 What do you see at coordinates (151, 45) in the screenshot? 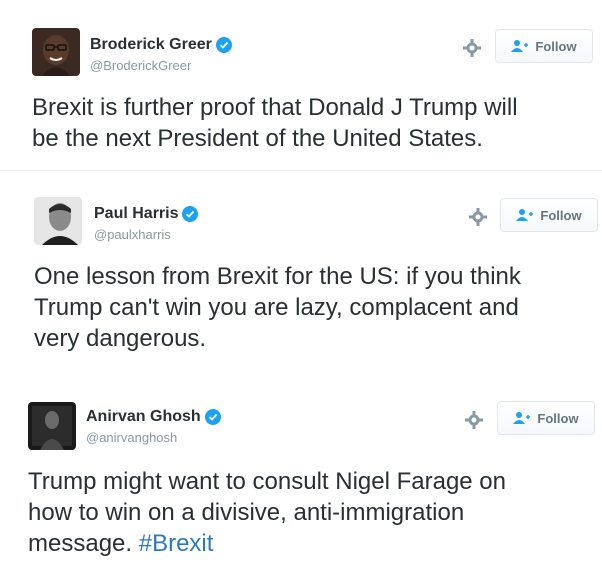
I see `display-name: Broderick Greer` at bounding box center [151, 45].